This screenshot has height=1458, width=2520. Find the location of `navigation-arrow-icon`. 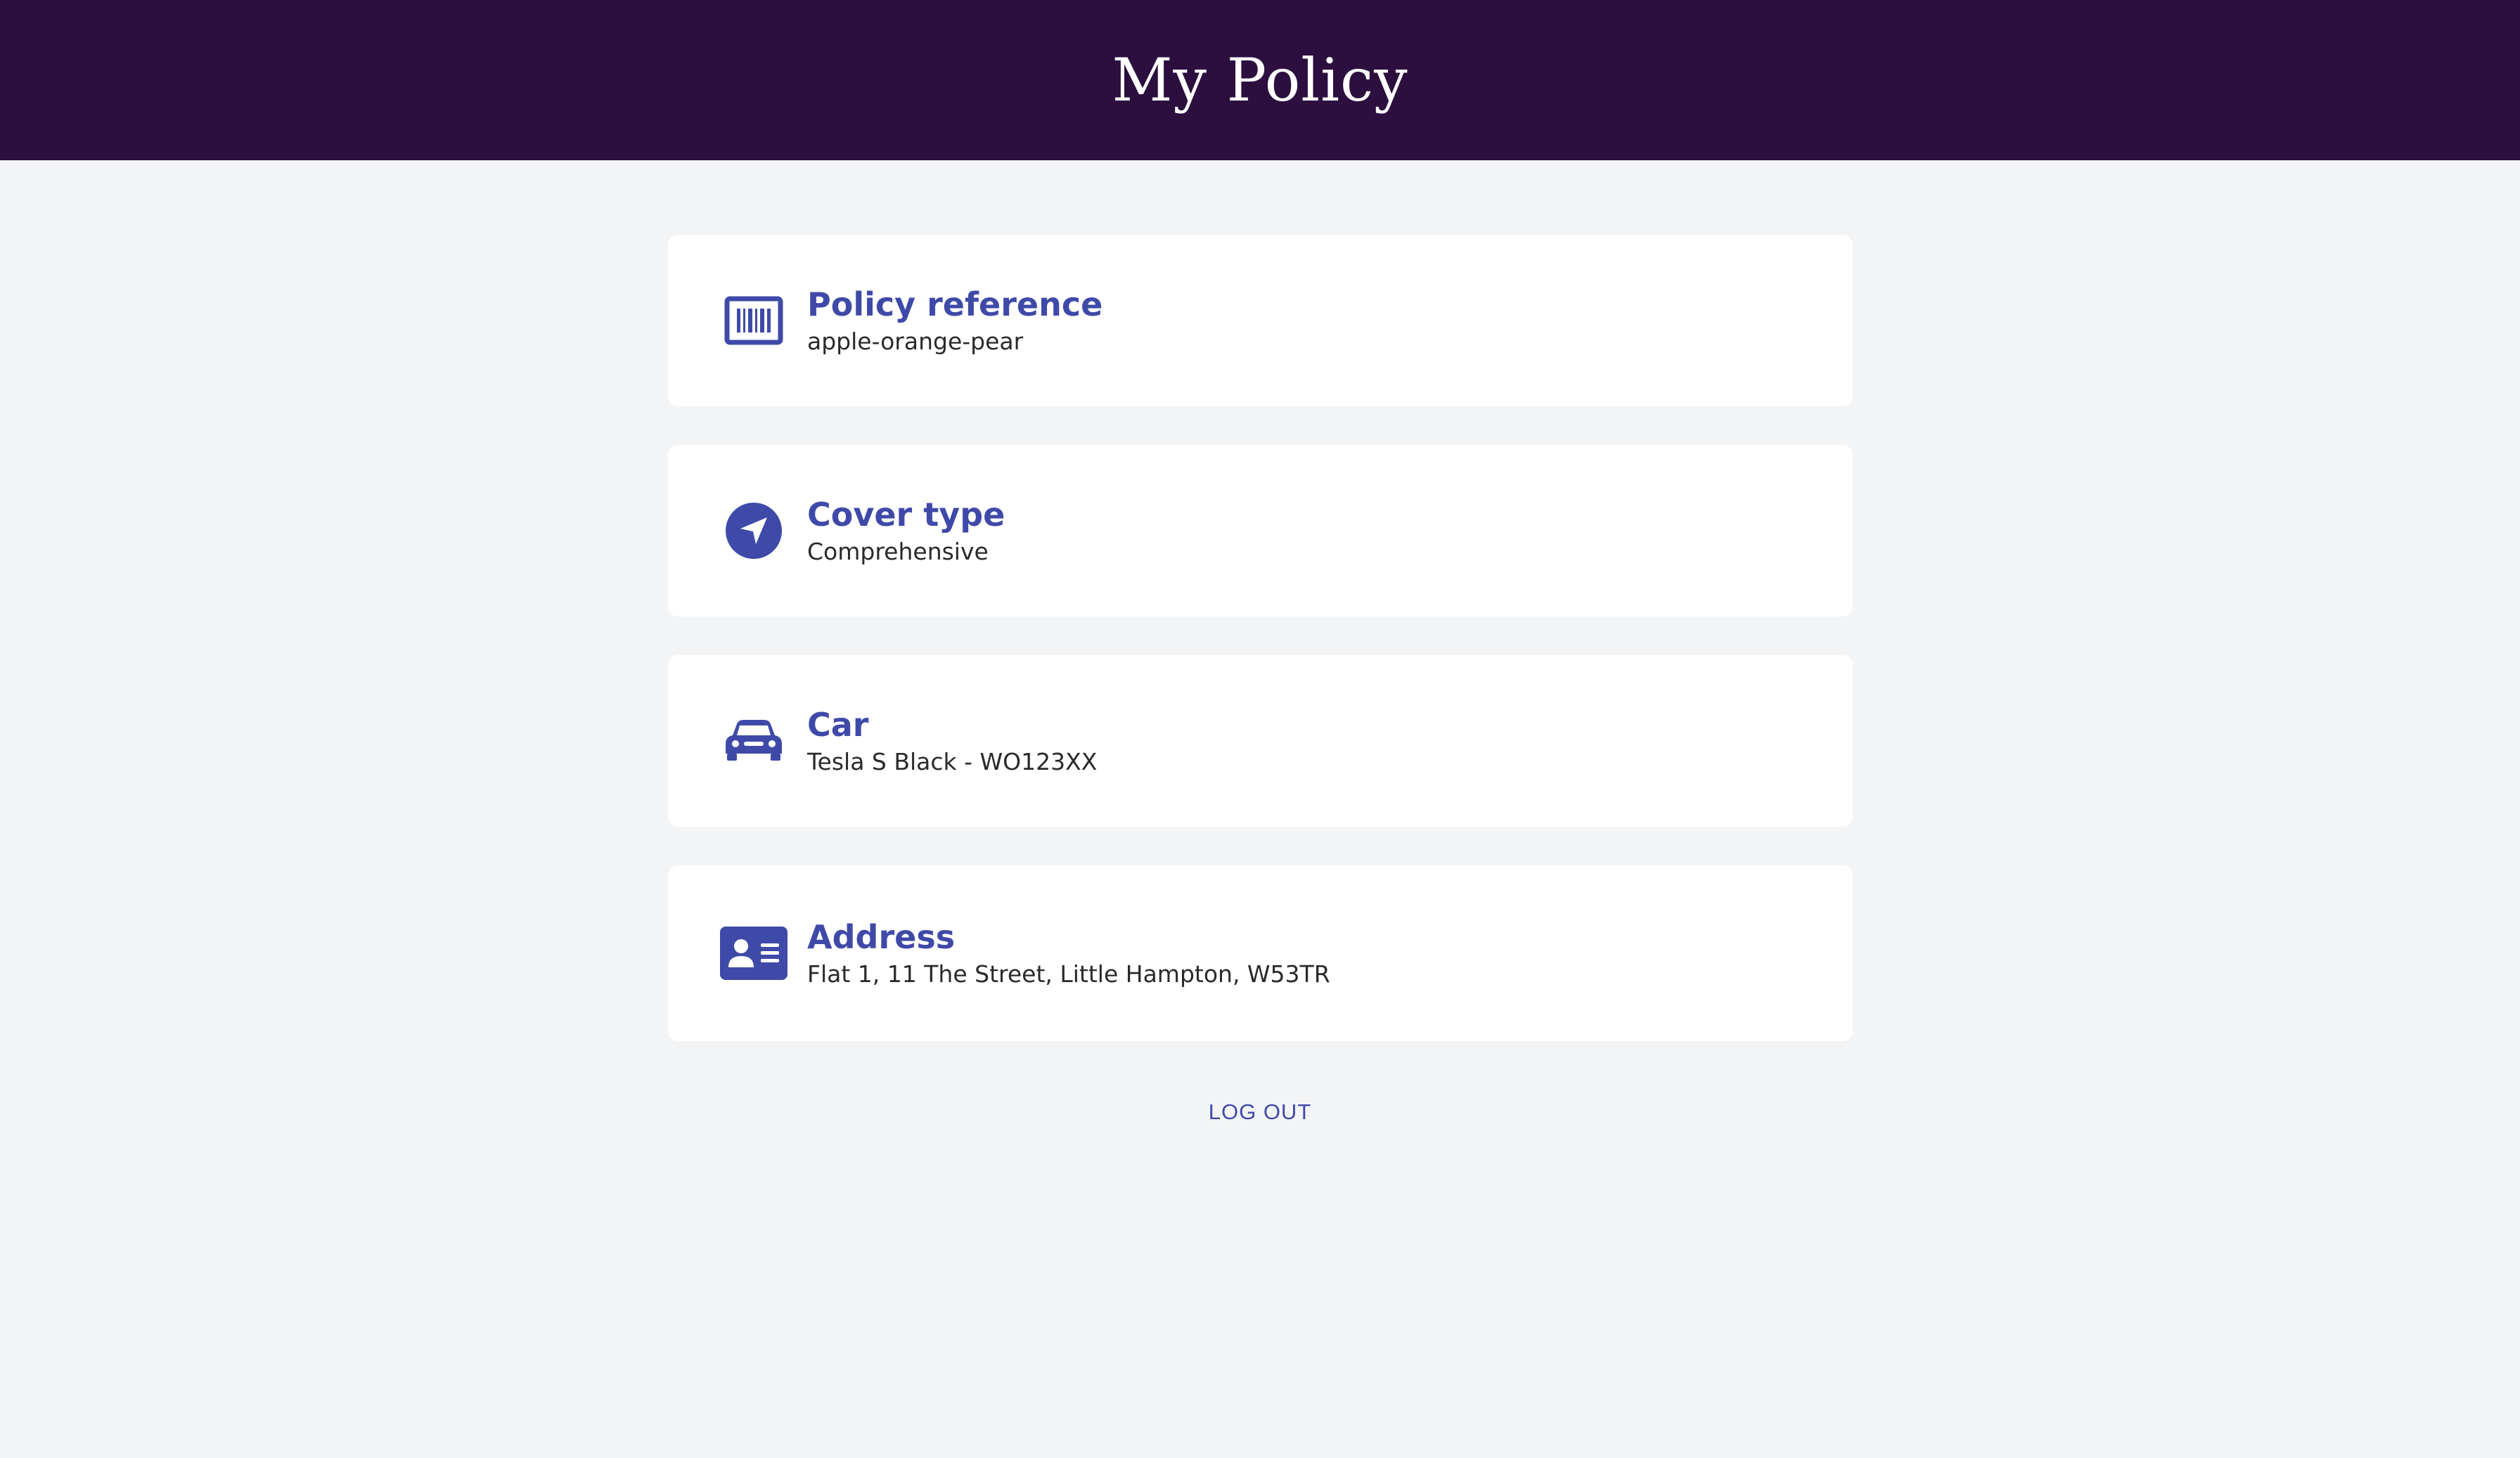

navigation-arrow-icon is located at coordinates (754, 531).